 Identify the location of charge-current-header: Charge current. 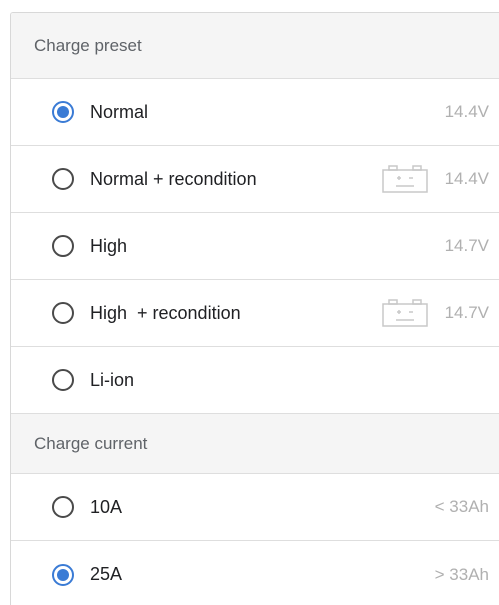
(255, 444).